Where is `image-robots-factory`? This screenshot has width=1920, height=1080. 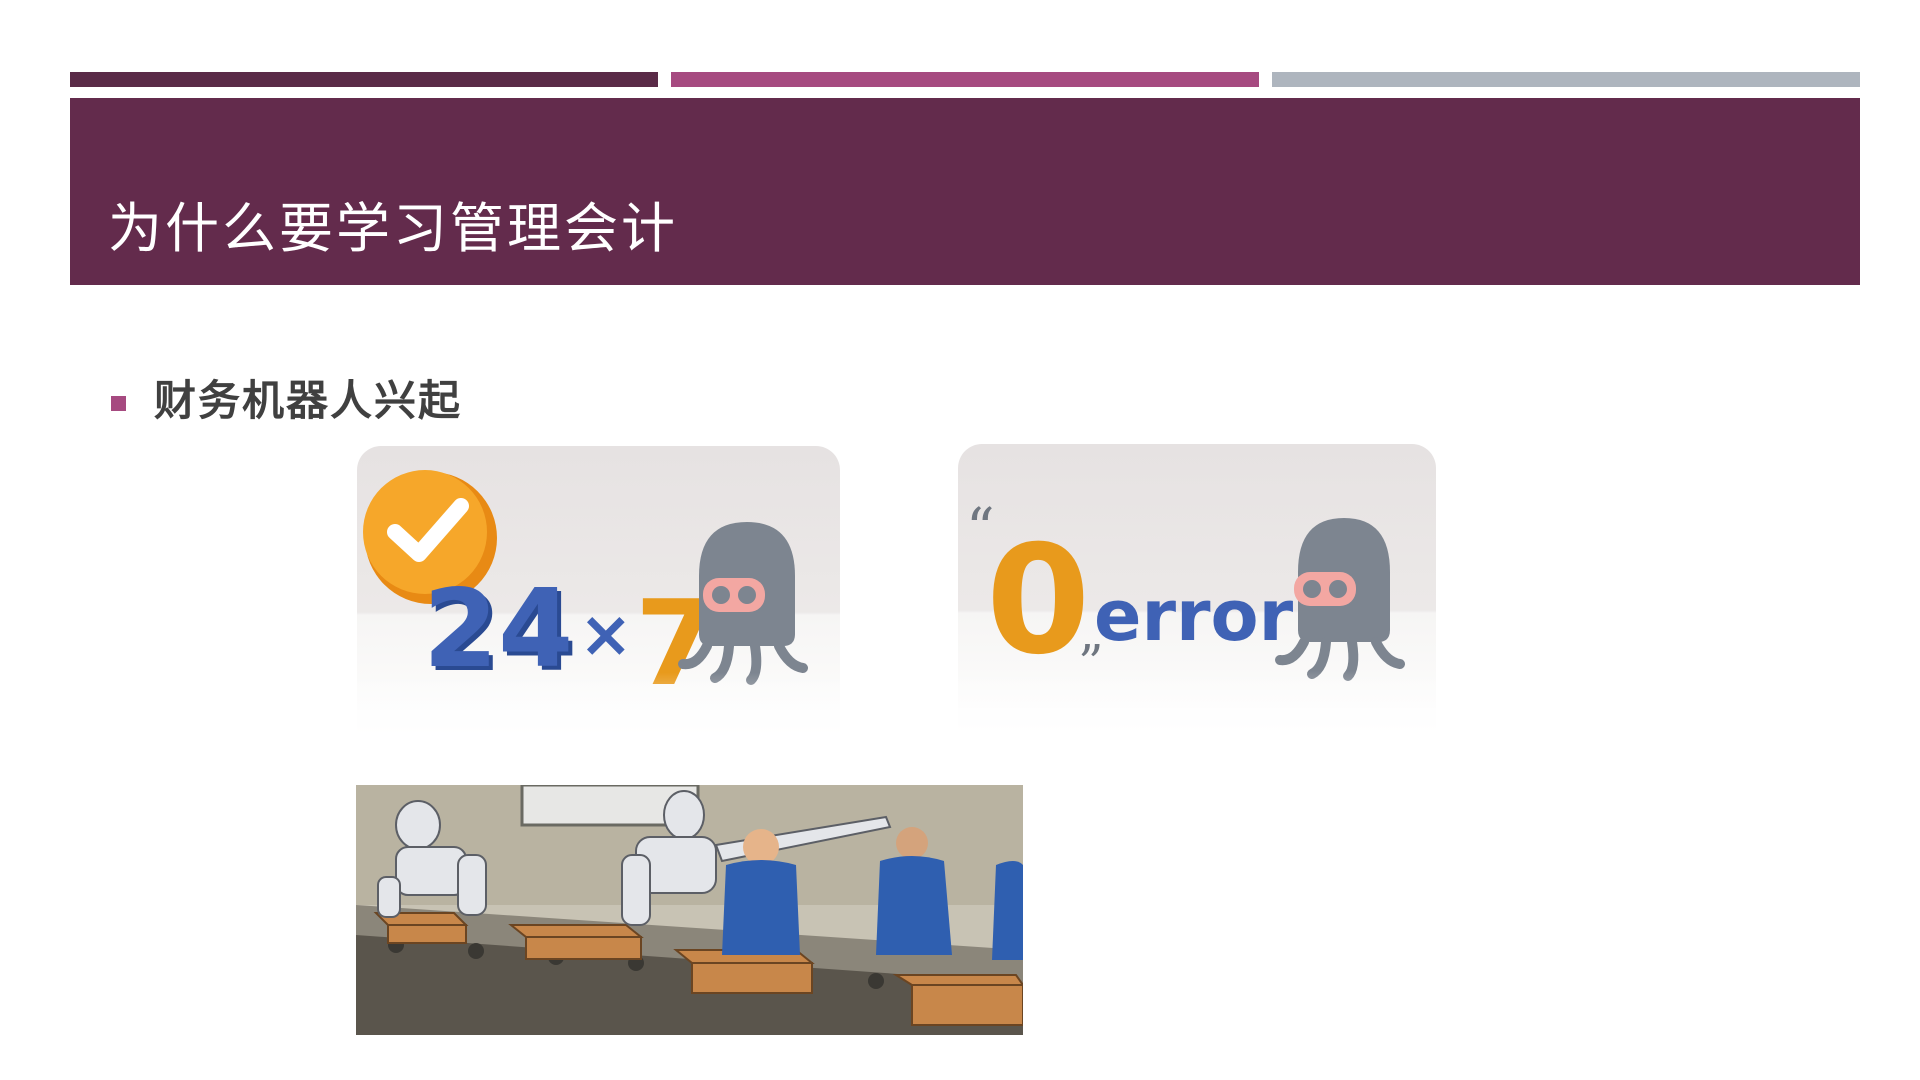
image-robots-factory is located at coordinates (689, 910).